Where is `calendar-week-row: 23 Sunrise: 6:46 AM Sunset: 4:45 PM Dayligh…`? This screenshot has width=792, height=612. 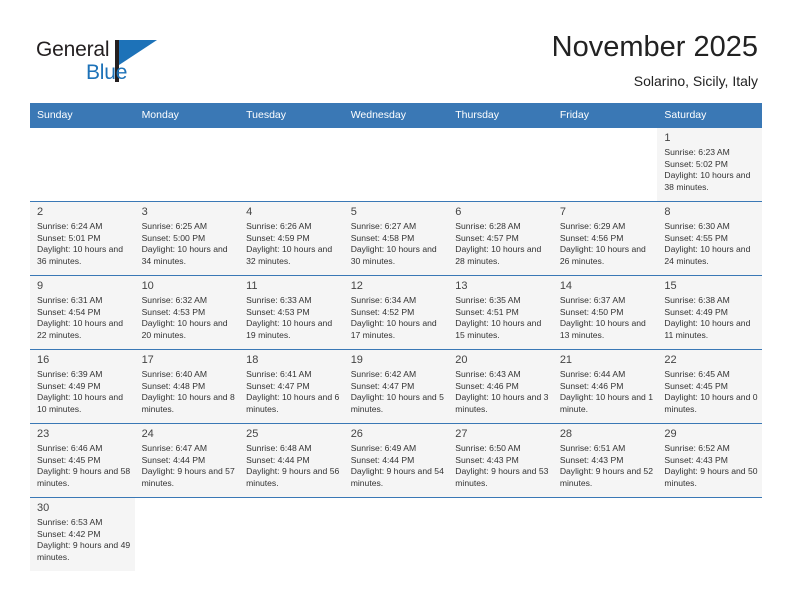
calendar-week-row: 23 Sunrise: 6:46 AM Sunset: 4:45 PM Dayligh… is located at coordinates (396, 460).